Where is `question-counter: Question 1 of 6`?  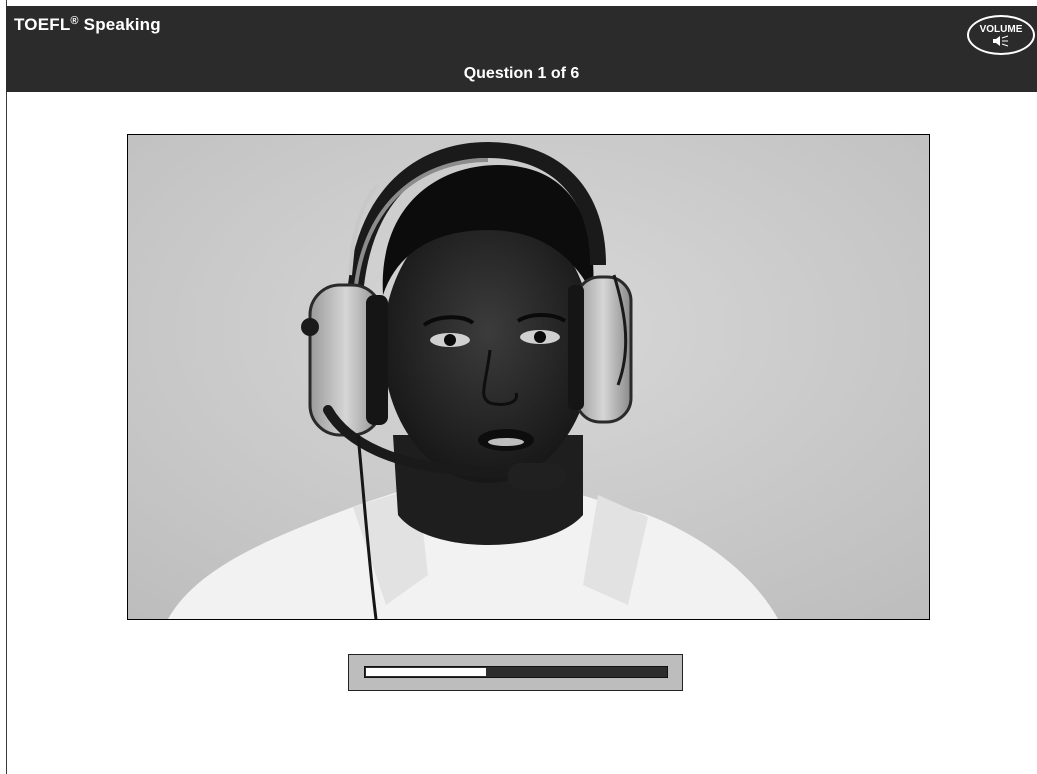
question-counter: Question 1 of 6 is located at coordinates (521, 73).